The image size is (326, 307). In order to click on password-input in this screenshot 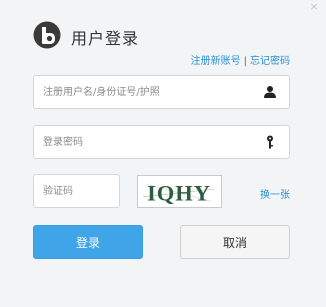, I will do `click(143, 142)`.